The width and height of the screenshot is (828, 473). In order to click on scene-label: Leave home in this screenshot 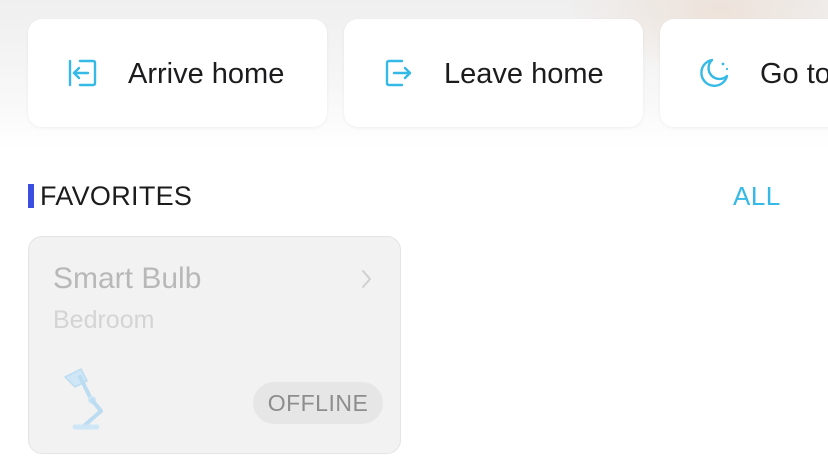, I will do `click(524, 74)`.